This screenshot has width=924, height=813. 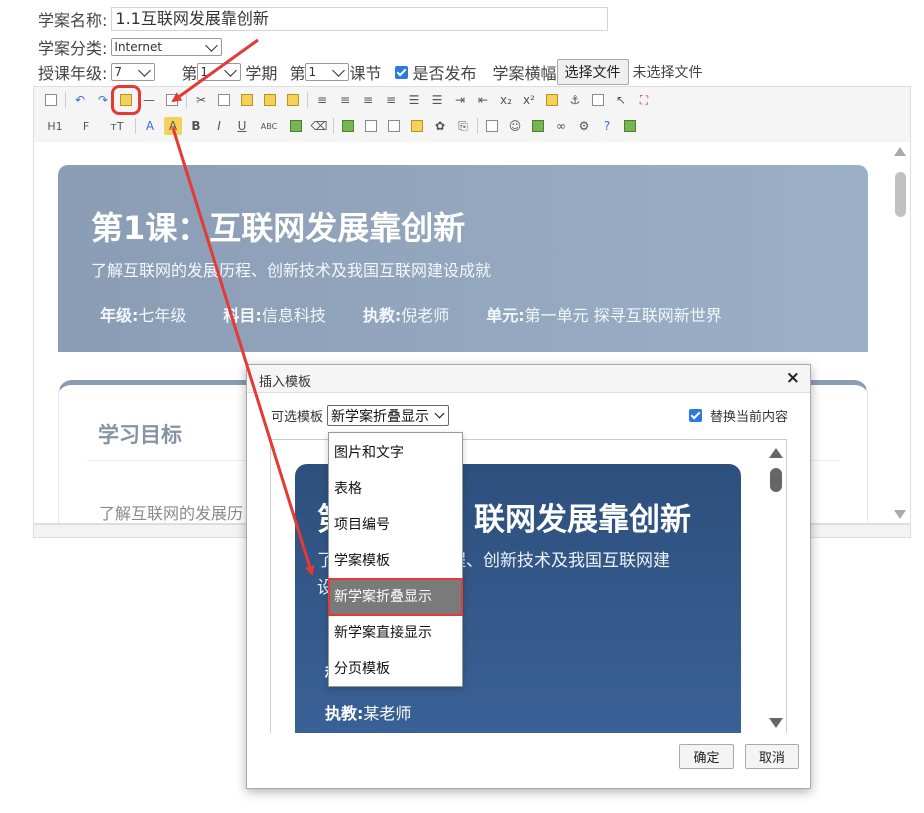 I want to click on smiley-icon: ☺, so click(x=515, y=126).